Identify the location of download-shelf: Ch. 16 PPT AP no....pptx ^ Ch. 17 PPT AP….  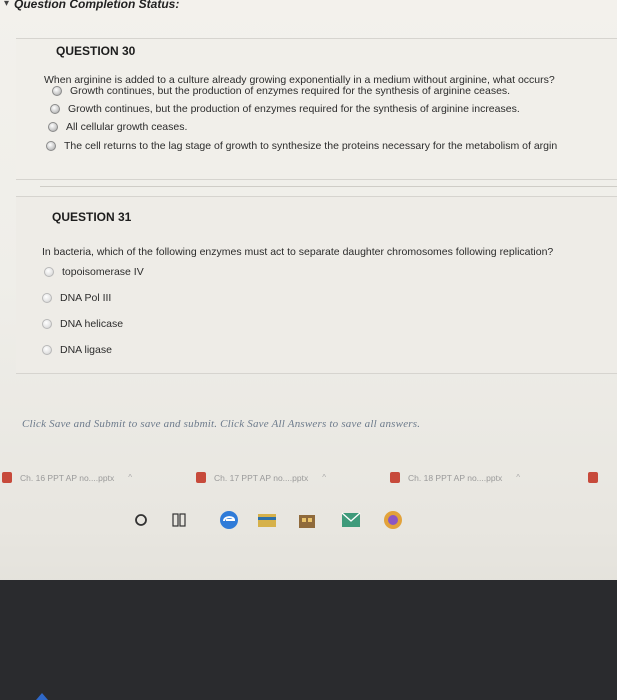
(308, 480).